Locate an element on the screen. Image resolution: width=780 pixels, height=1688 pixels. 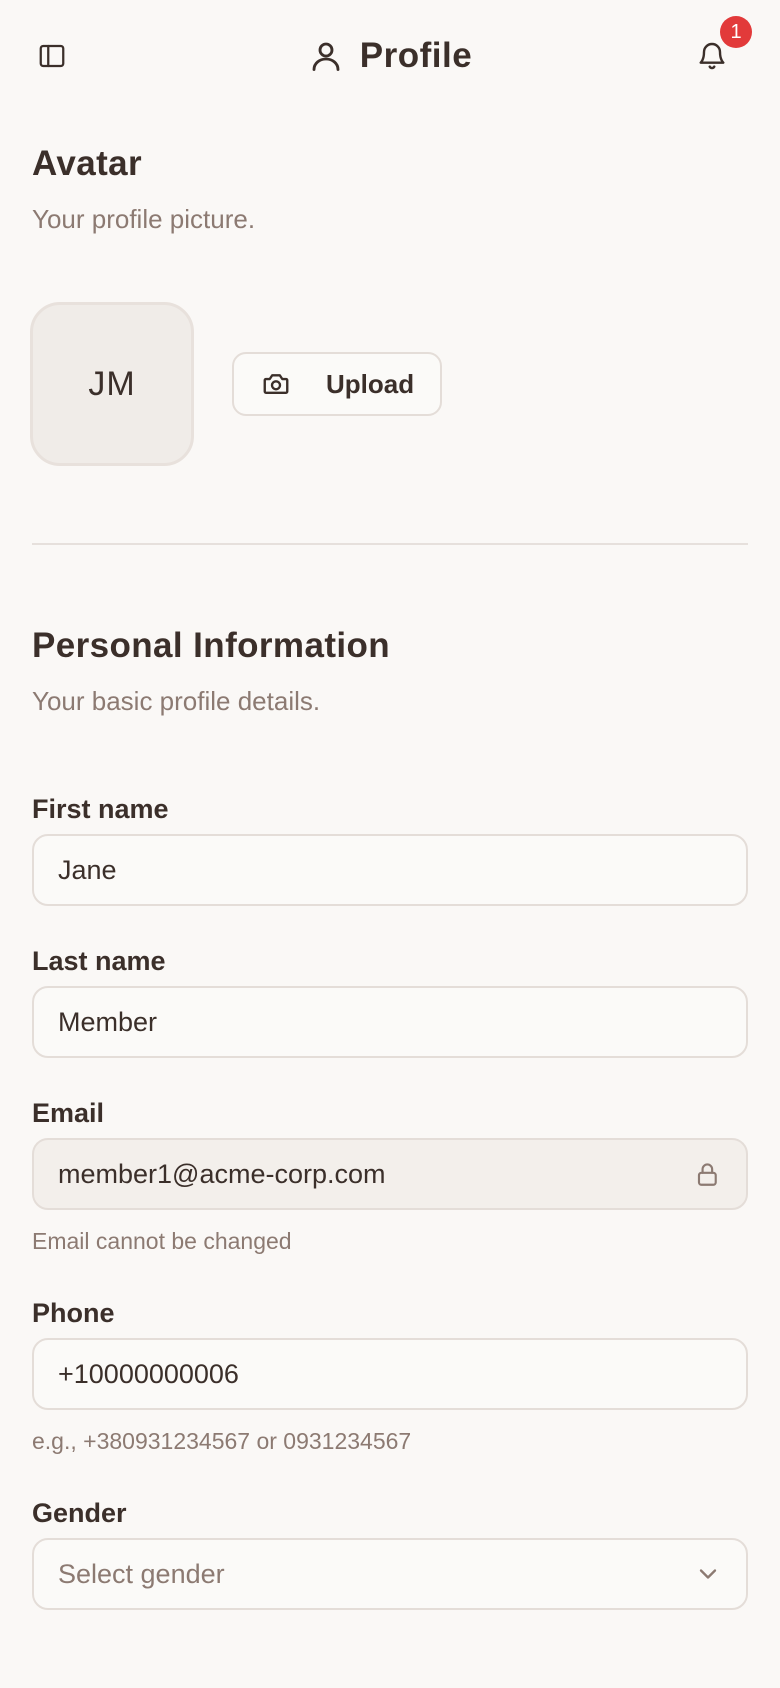
bell-icon is located at coordinates (712, 56).